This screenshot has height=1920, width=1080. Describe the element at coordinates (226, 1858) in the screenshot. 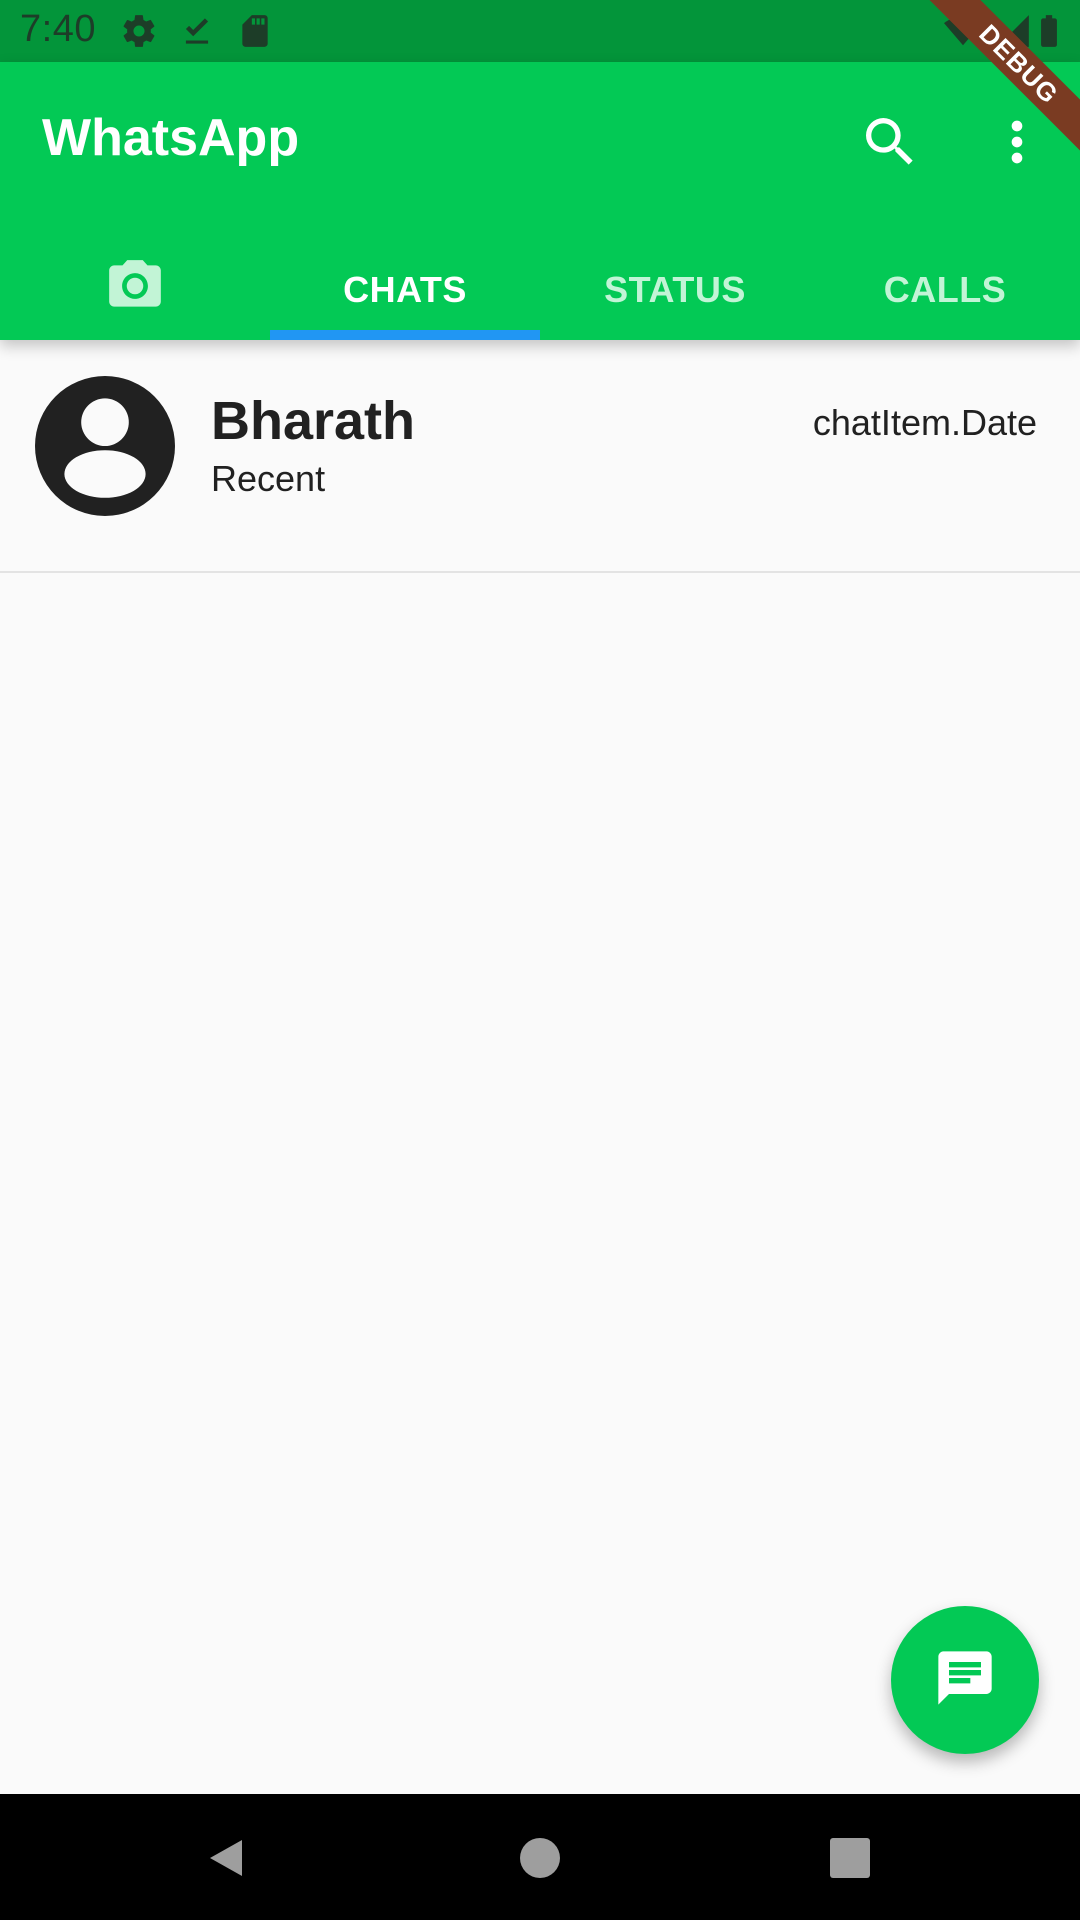

I see `back-icon` at that location.